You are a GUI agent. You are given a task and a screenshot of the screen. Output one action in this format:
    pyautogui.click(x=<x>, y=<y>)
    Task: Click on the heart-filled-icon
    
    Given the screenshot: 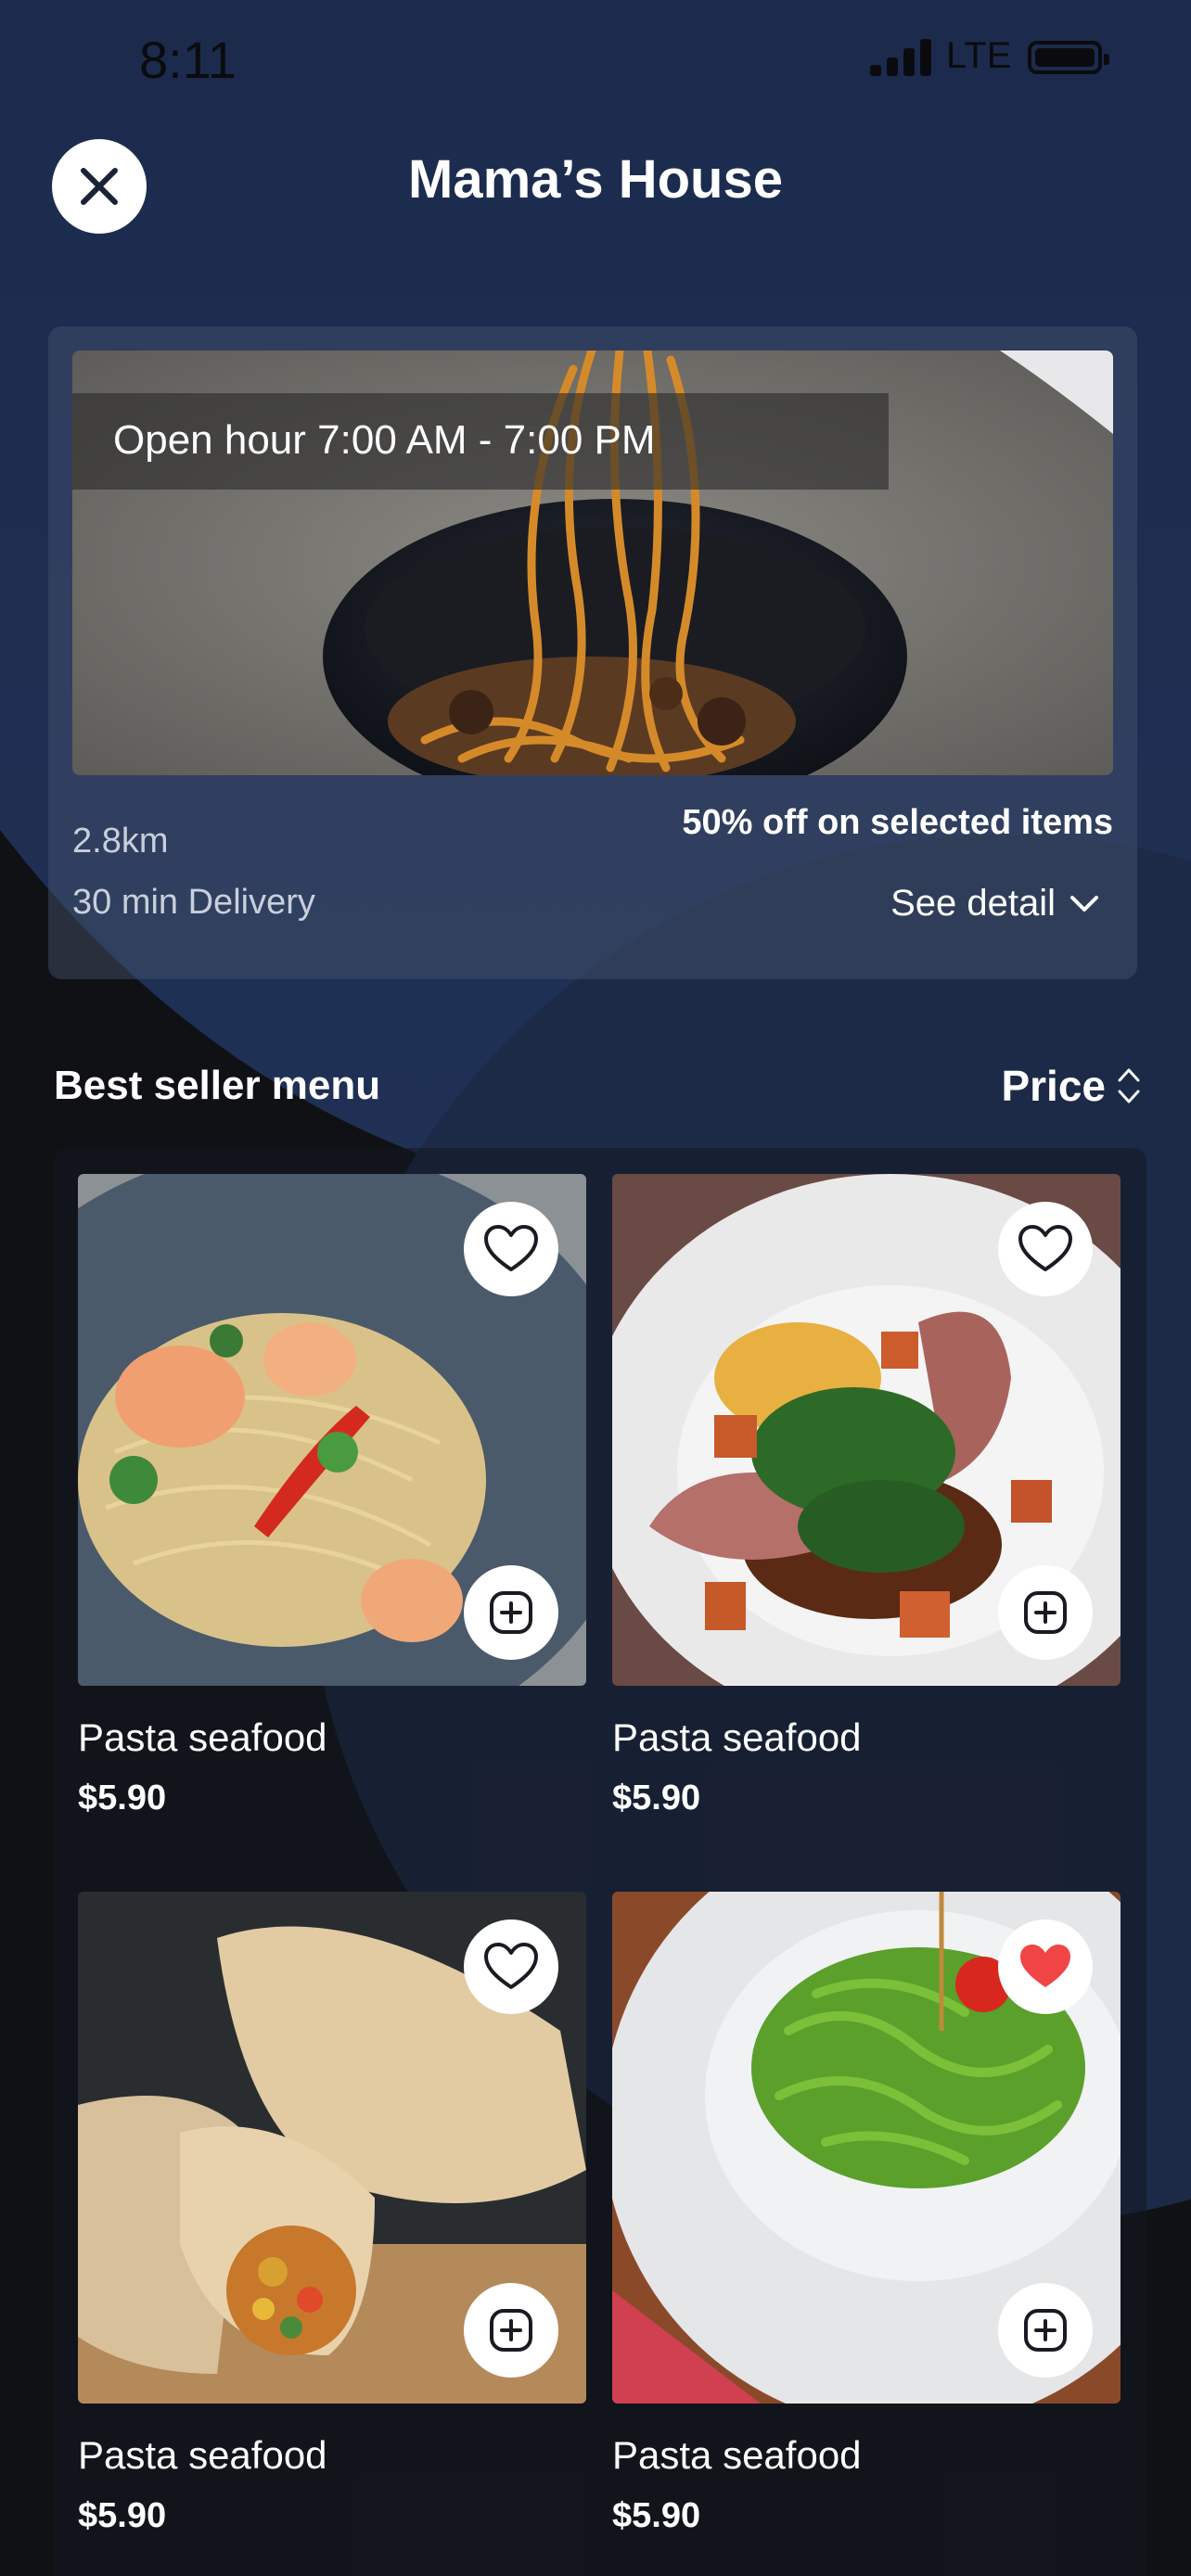 What is the action you would take?
    pyautogui.click(x=1045, y=1966)
    